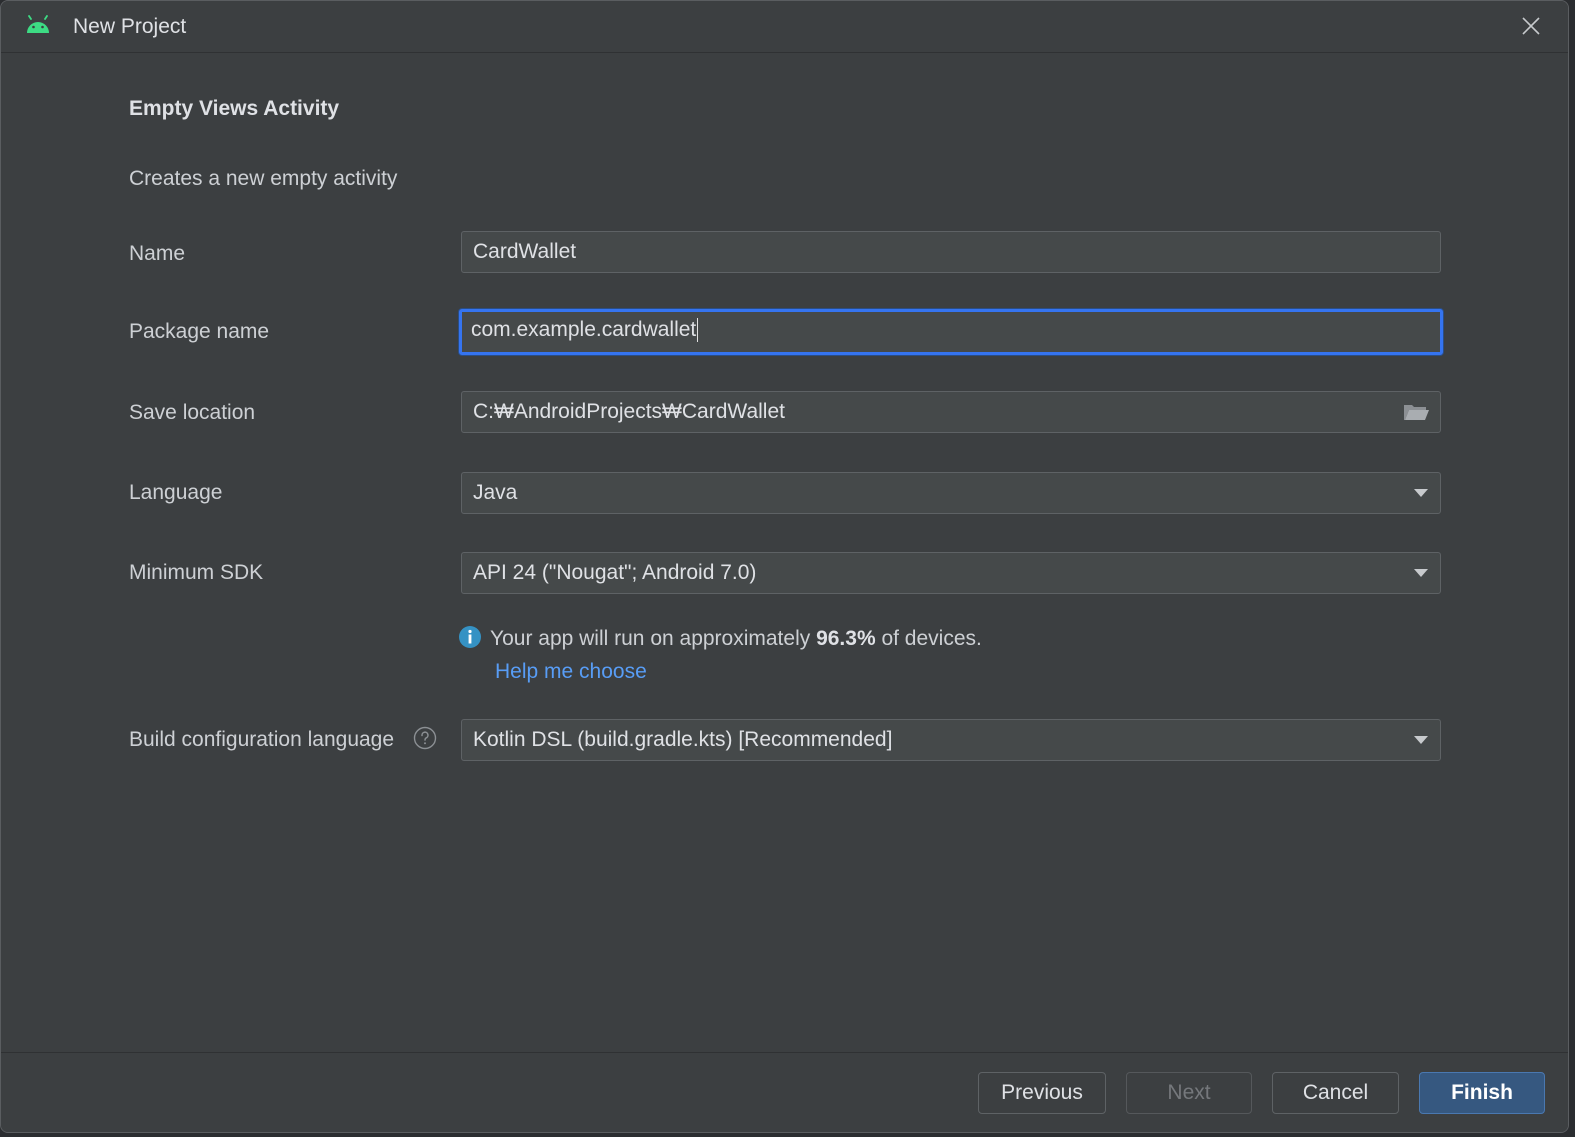 This screenshot has height=1137, width=1575. Describe the element at coordinates (38, 24) in the screenshot. I see `android-icon` at that location.